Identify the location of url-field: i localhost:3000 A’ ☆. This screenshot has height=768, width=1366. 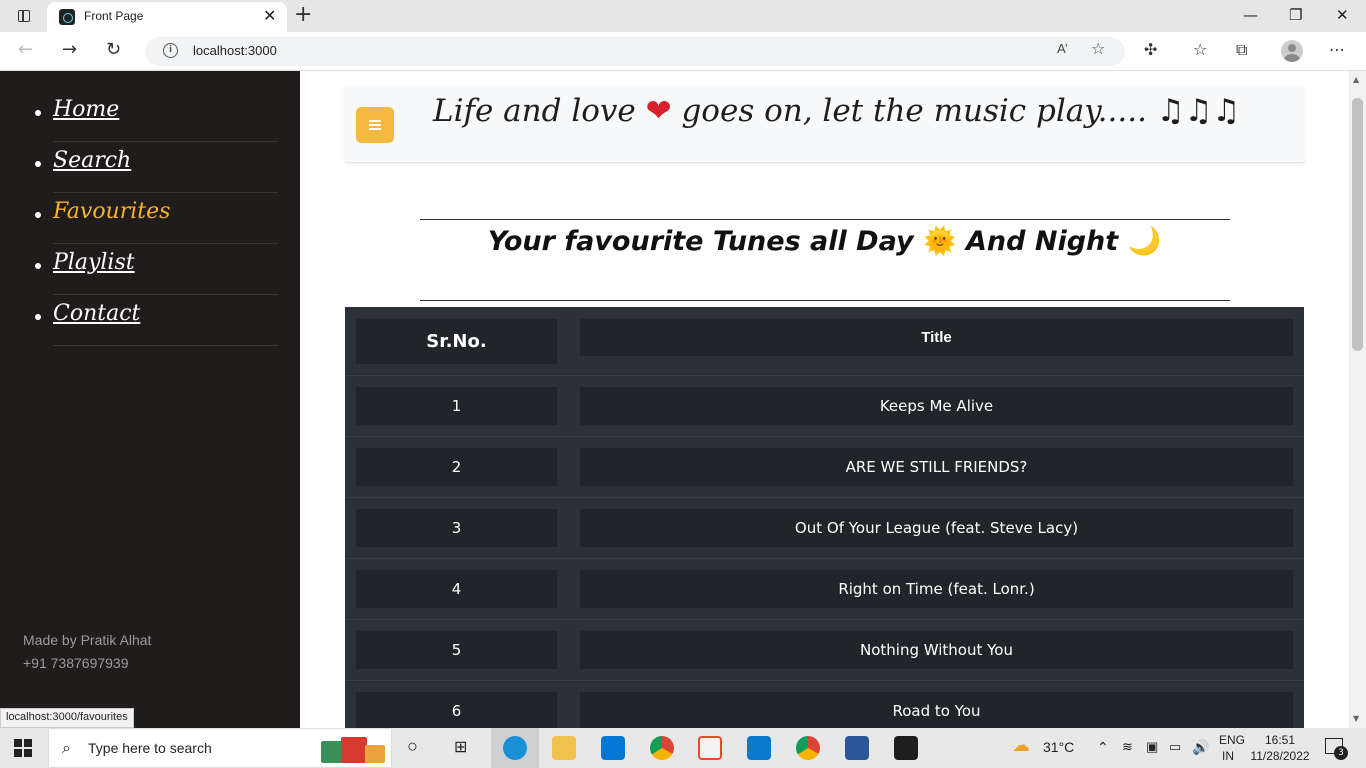
(635, 51).